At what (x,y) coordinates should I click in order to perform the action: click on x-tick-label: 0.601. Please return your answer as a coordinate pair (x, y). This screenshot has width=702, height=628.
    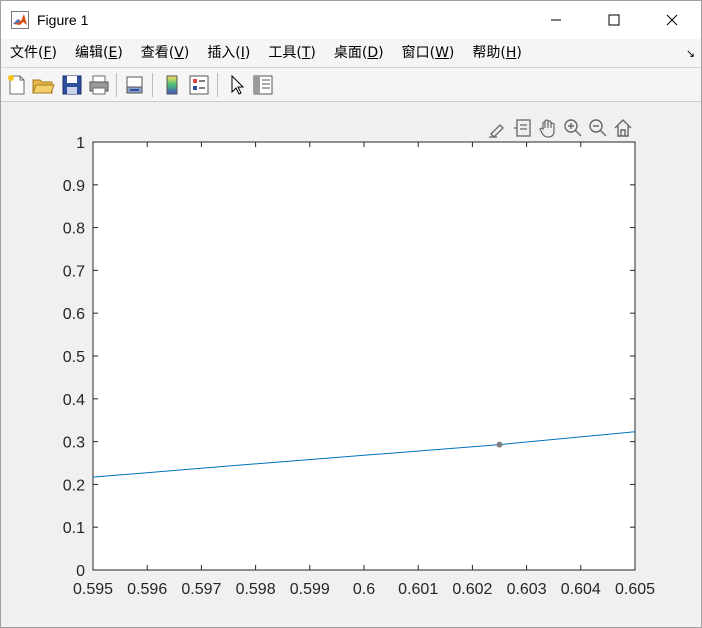
    Looking at the image, I should click on (418, 589).